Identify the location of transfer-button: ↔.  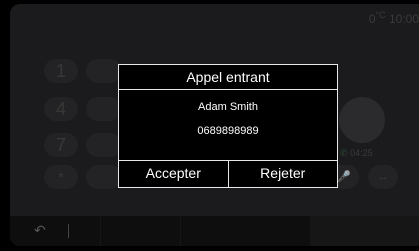
(383, 177).